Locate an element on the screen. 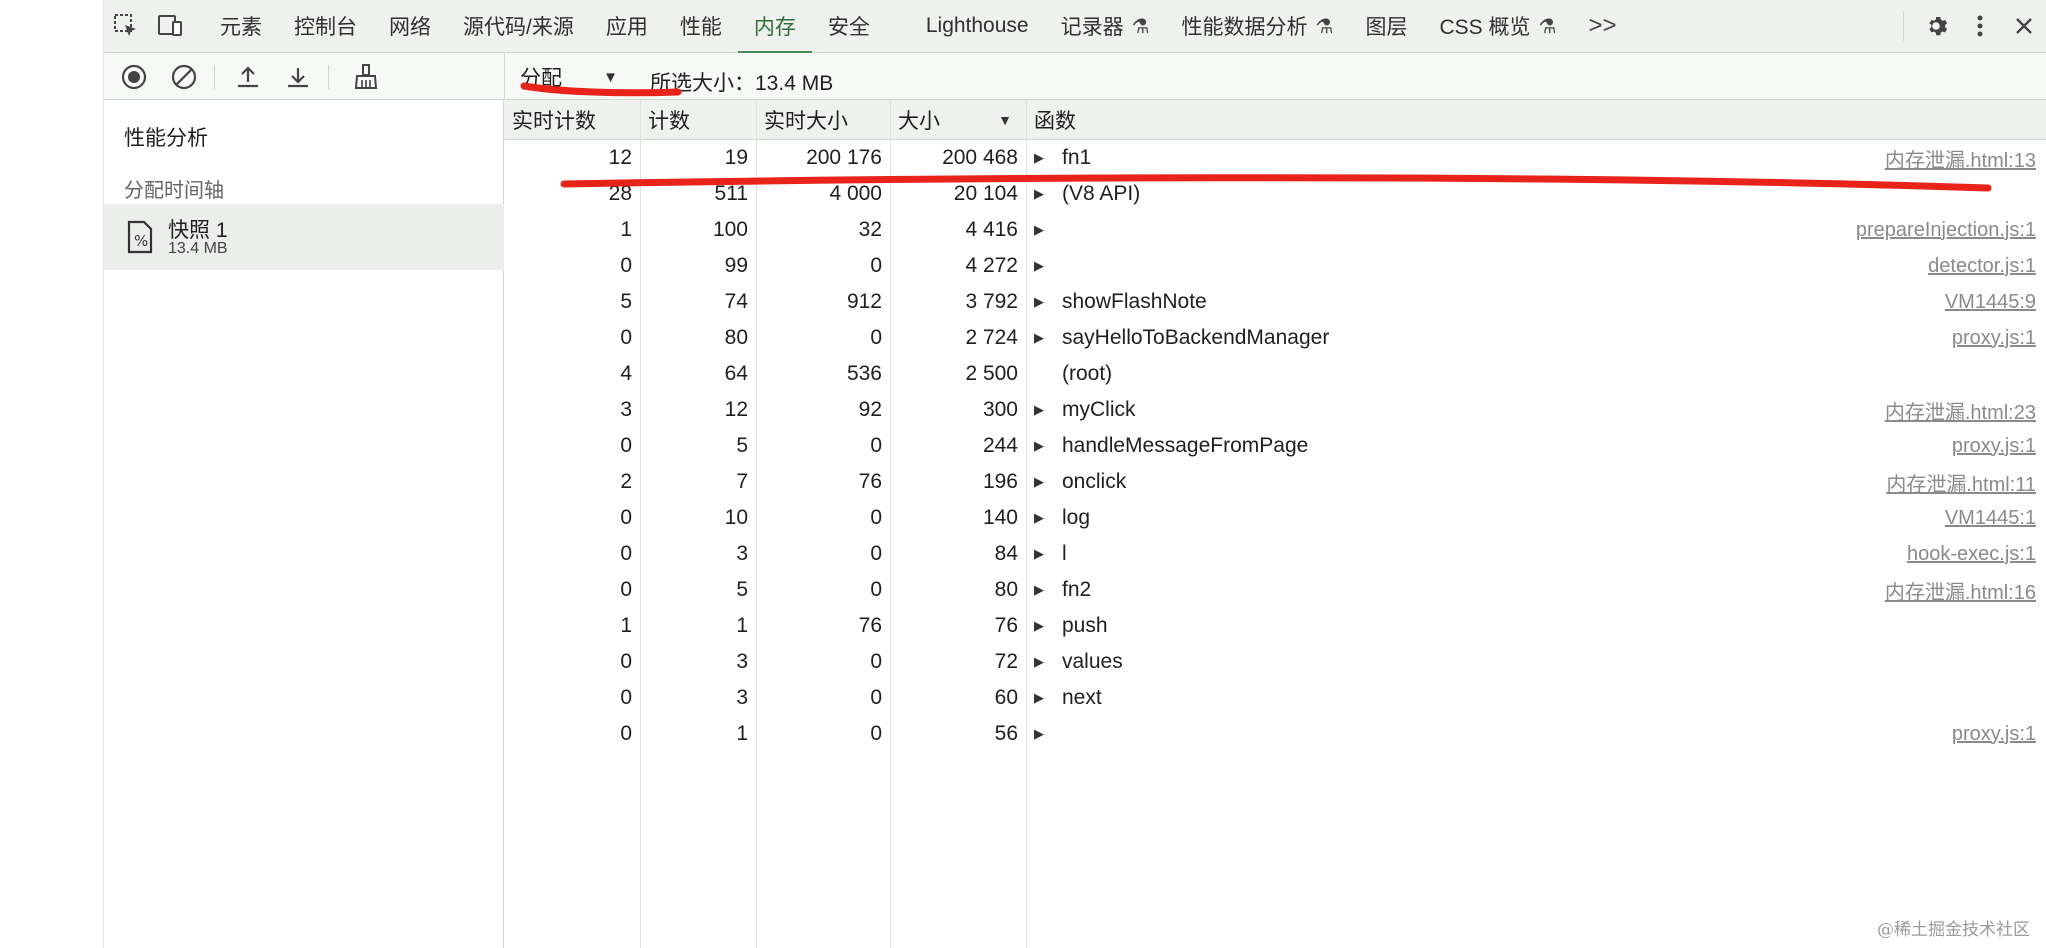 This screenshot has width=2046, height=948. header-label: 大小 is located at coordinates (919, 121).